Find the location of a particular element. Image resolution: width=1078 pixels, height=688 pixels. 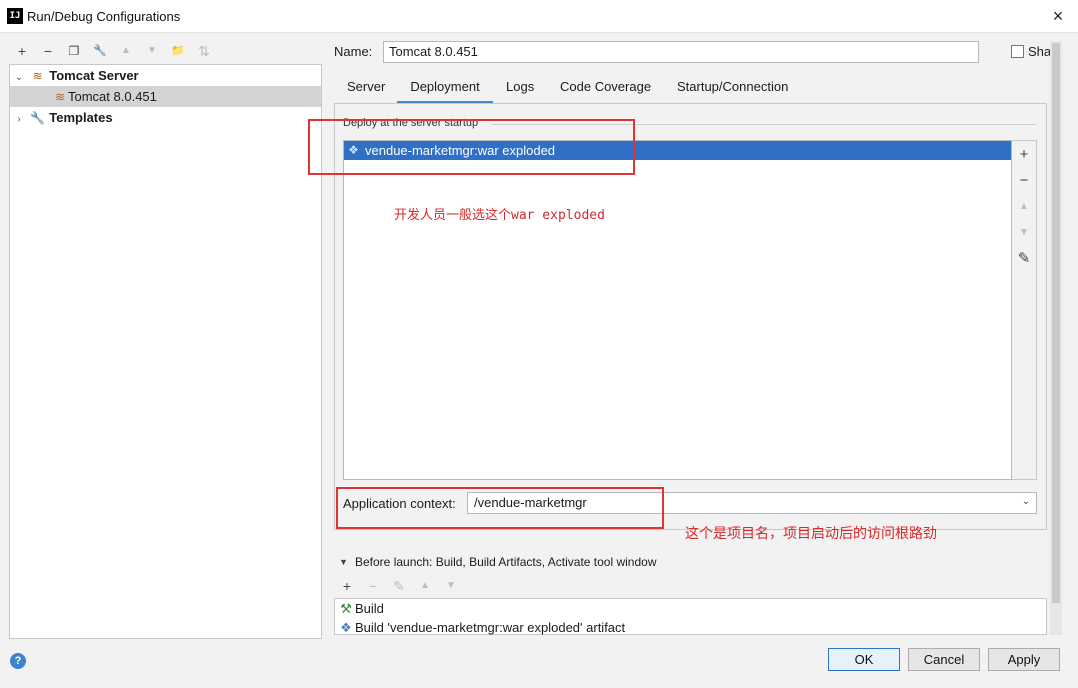

ok-button: OK is located at coordinates (864, 659).